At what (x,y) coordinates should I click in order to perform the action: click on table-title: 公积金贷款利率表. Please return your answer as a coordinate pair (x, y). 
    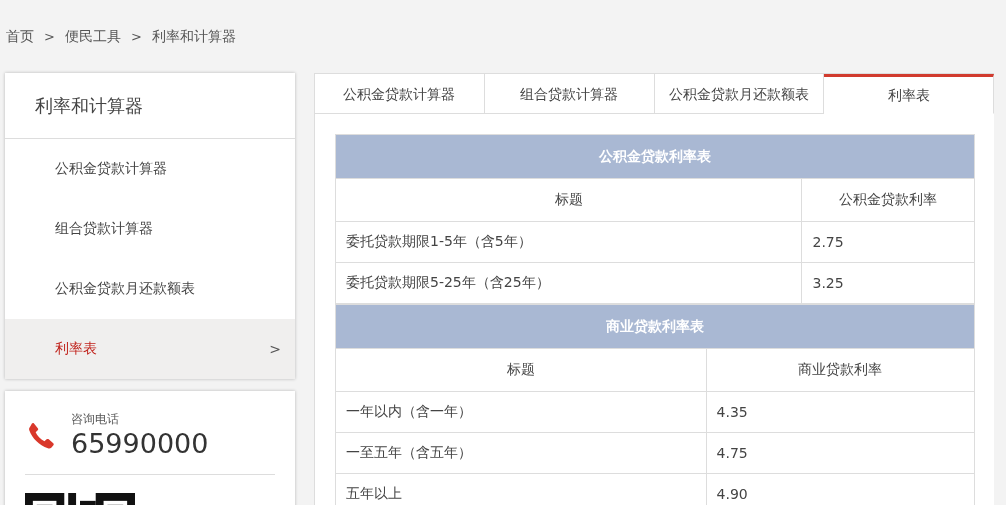
    Looking at the image, I should click on (655, 156).